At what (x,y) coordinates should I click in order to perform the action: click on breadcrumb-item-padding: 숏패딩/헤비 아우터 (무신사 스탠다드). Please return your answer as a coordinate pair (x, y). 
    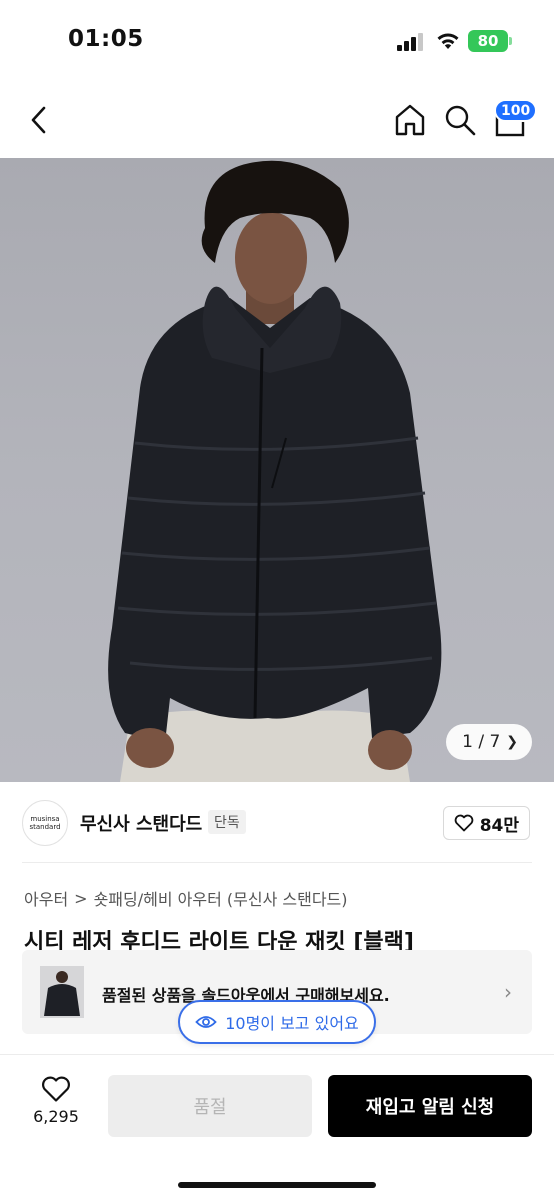
    Looking at the image, I should click on (221, 898).